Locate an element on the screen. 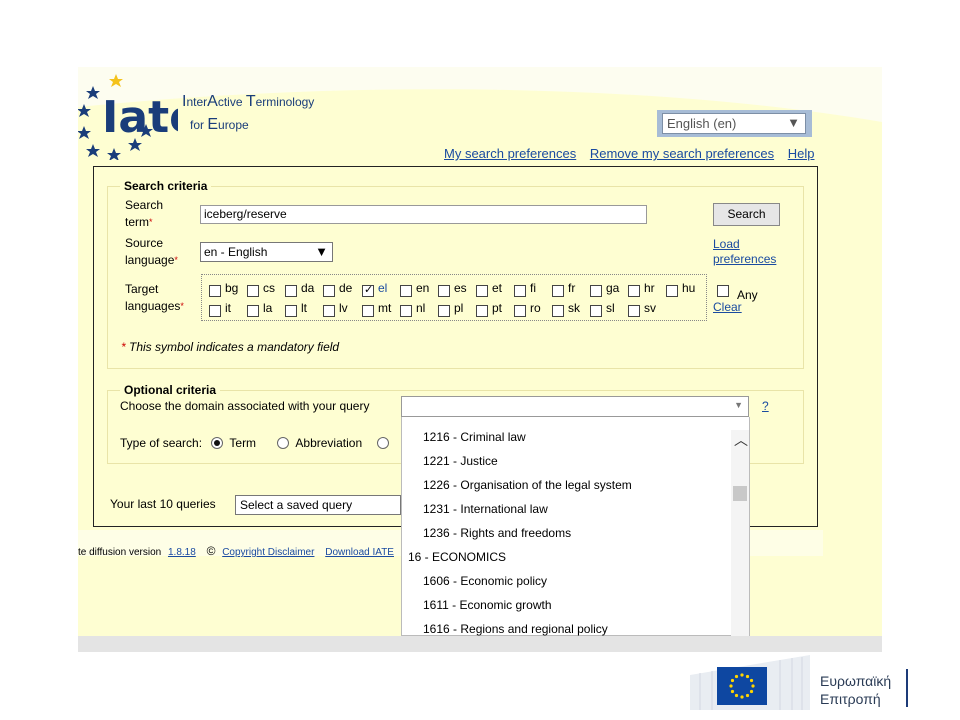  target-lang-pt-checkbox: pt is located at coordinates (489, 308).